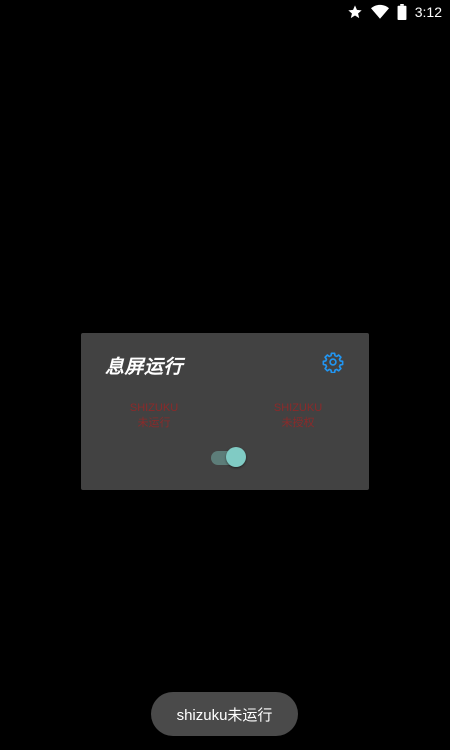 This screenshot has height=750, width=450. What do you see at coordinates (355, 12) in the screenshot?
I see `star-icon` at bounding box center [355, 12].